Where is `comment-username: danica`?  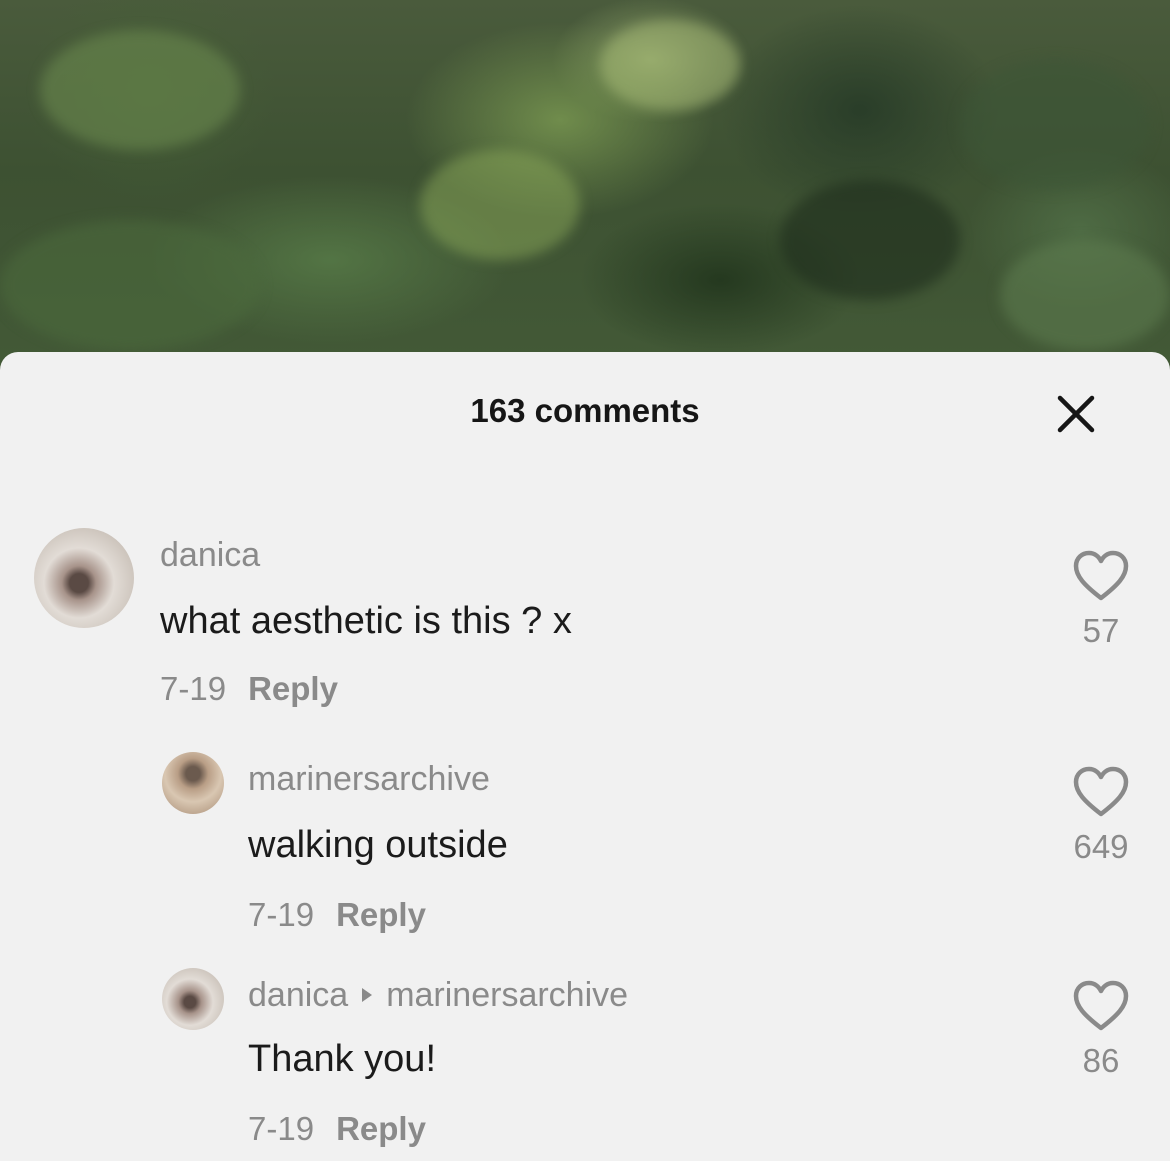
comment-username: danica is located at coordinates (210, 555).